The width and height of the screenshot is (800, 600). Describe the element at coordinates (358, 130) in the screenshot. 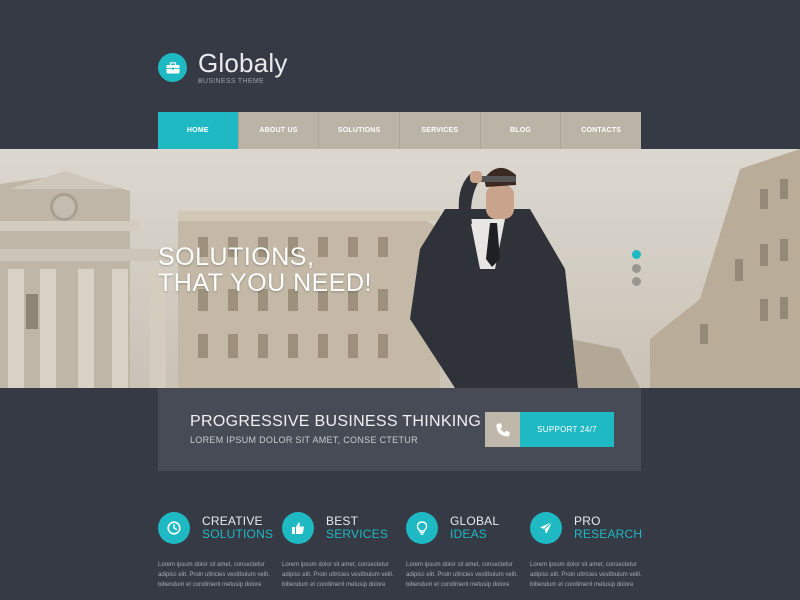

I see `nav-item-solutions: SOLUTIONS` at that location.